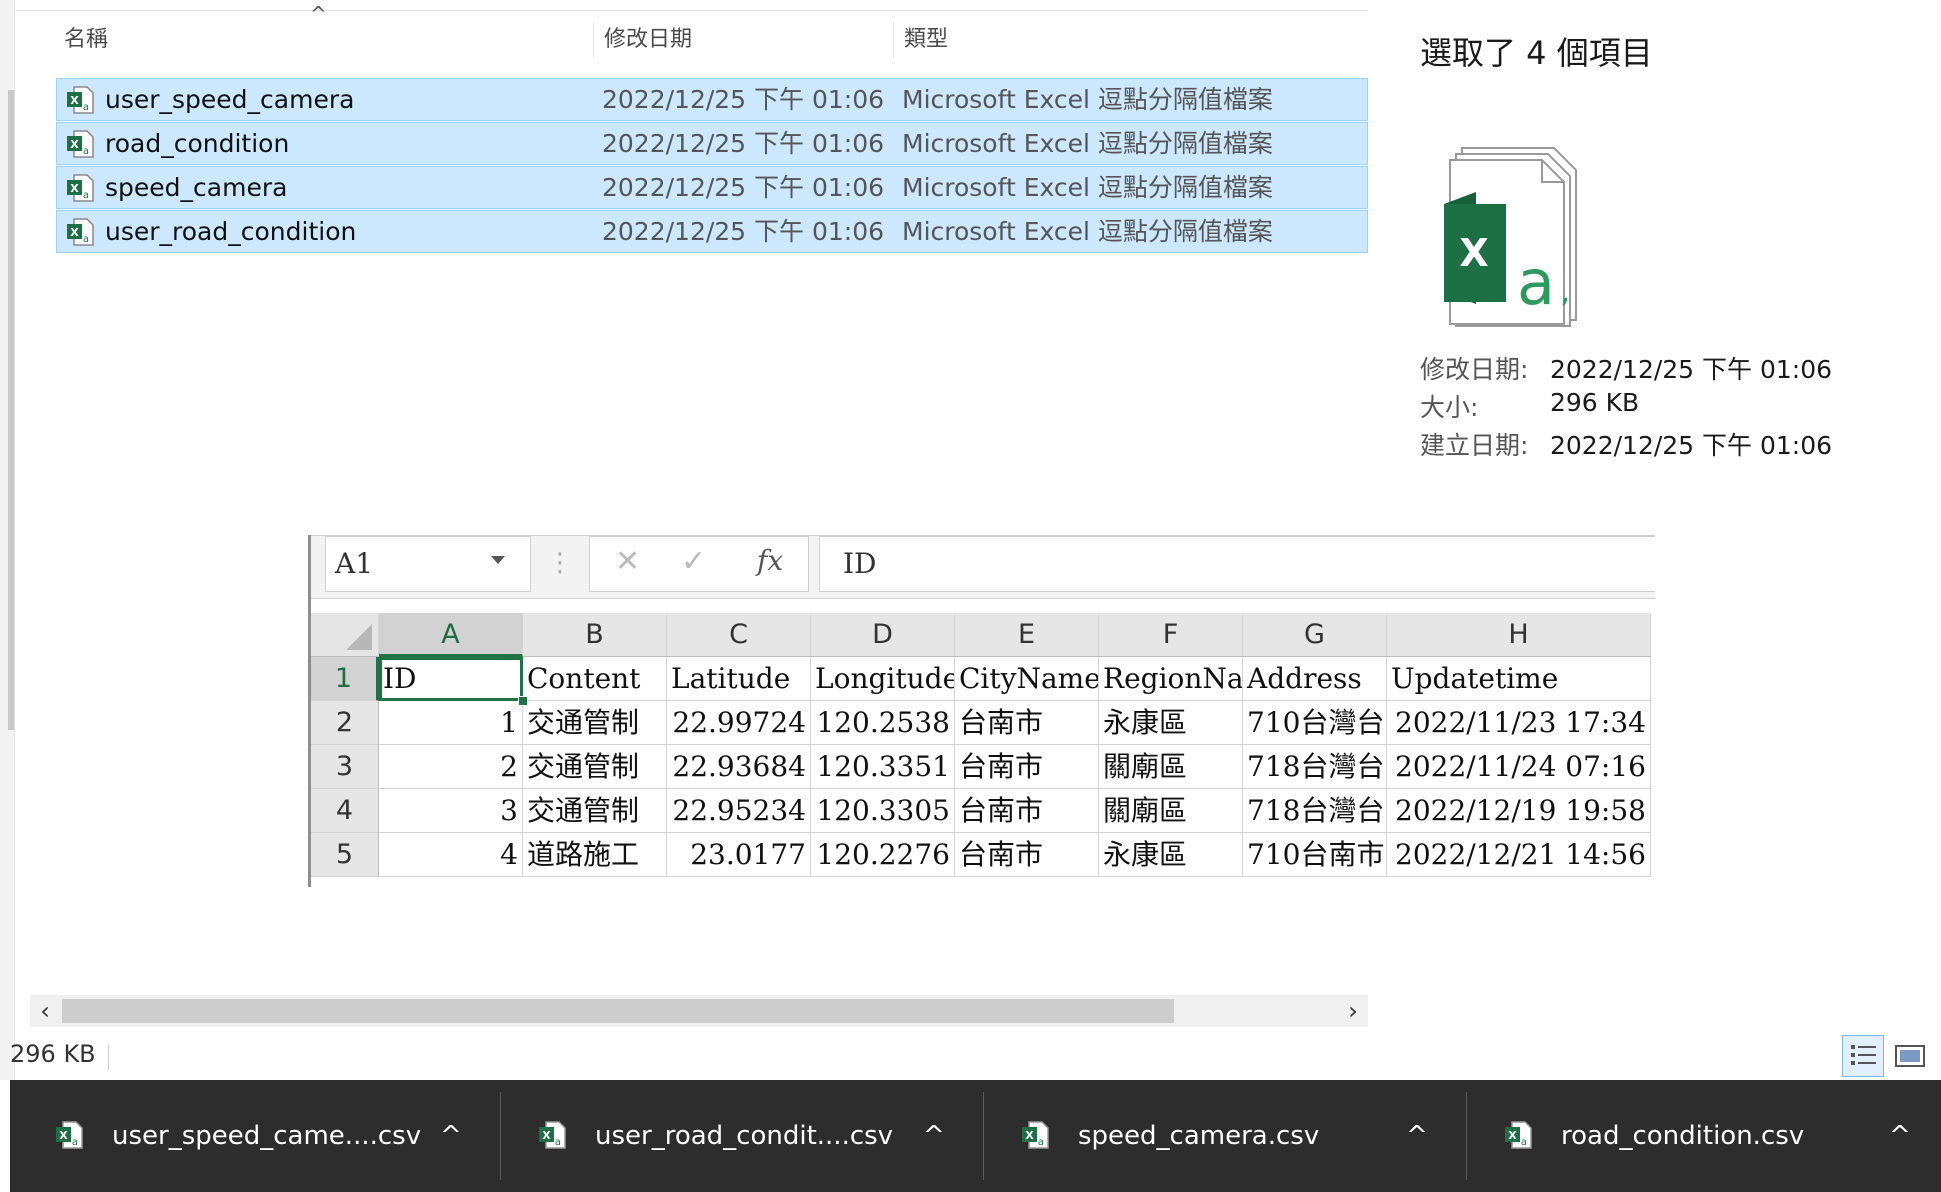  I want to click on row-header: 5, so click(345, 855).